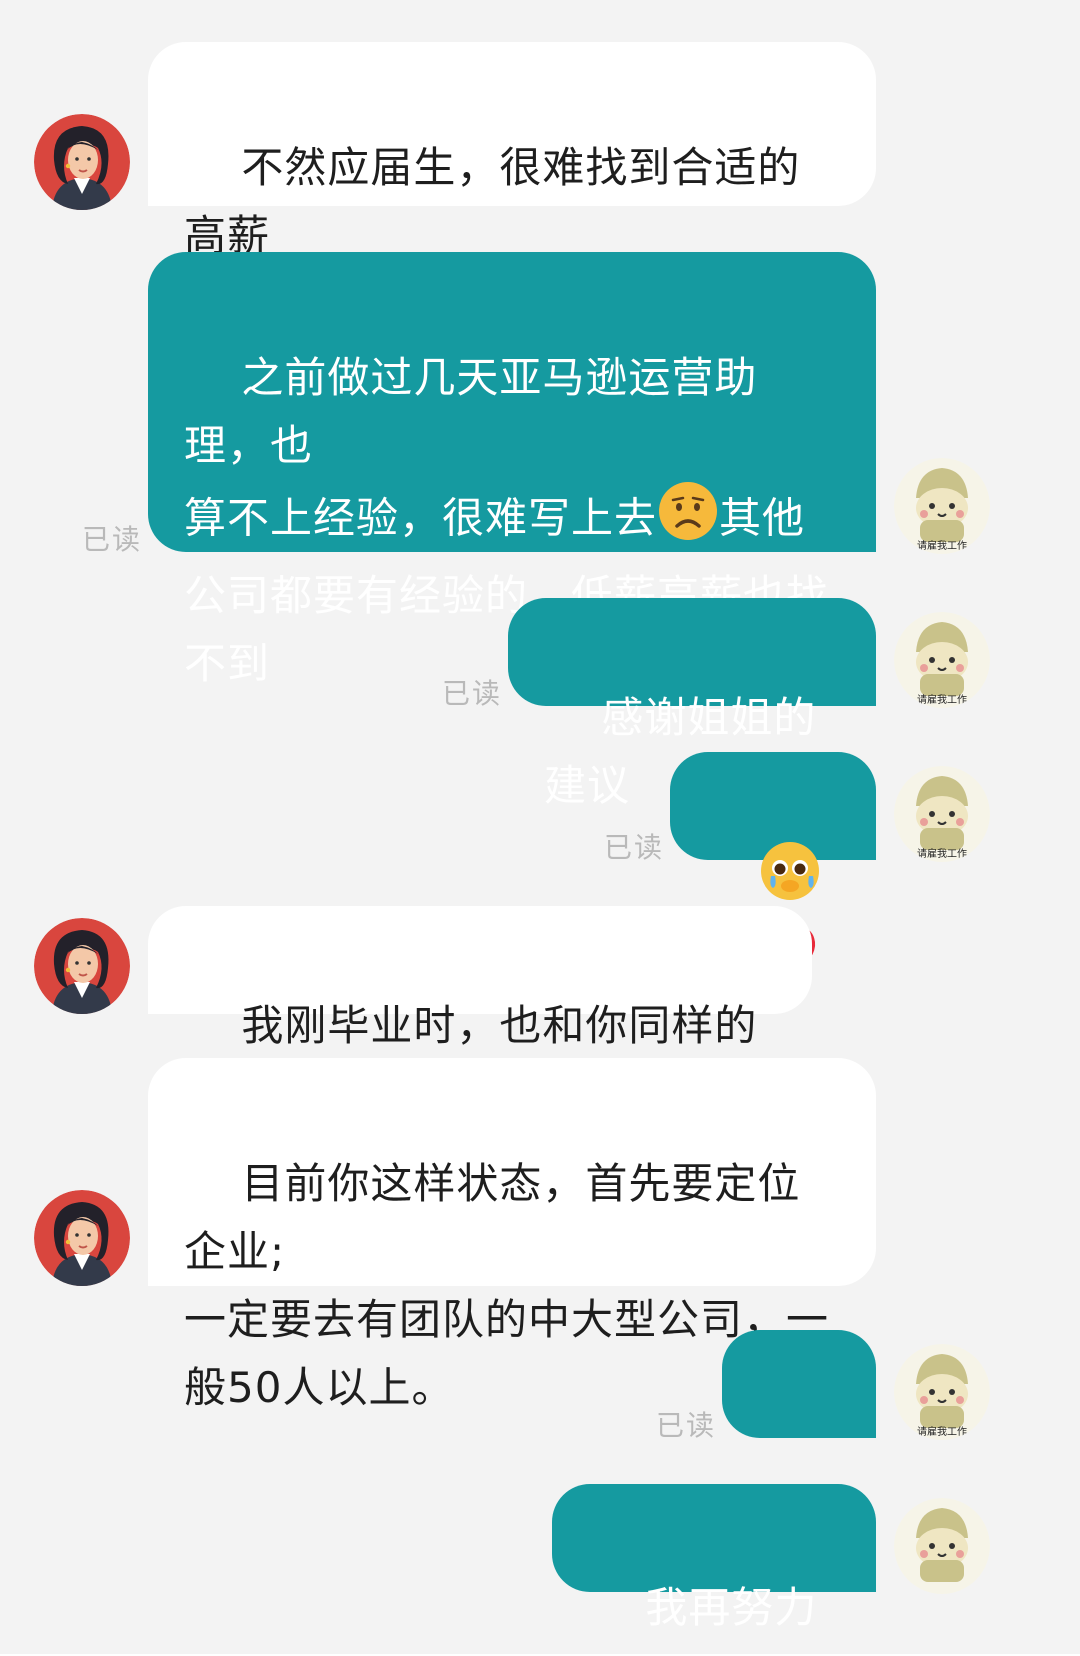 Image resolution: width=1080 pixels, height=1656 pixels. Describe the element at coordinates (512, 185) in the screenshot. I see `message-bubble-incoming: 不然应届生，很难找到合适的高薪 工作` at that location.